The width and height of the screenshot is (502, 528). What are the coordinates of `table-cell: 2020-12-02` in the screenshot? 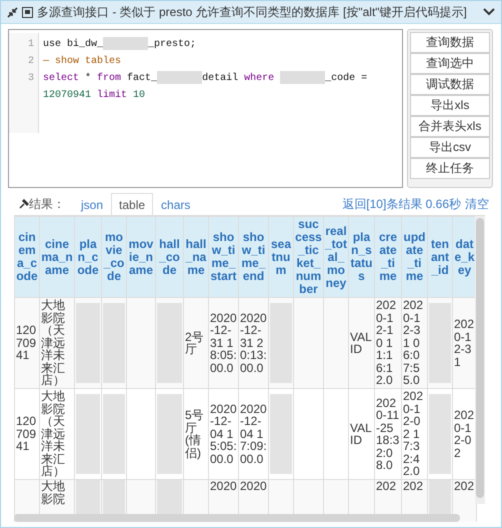 It's located at (464, 434).